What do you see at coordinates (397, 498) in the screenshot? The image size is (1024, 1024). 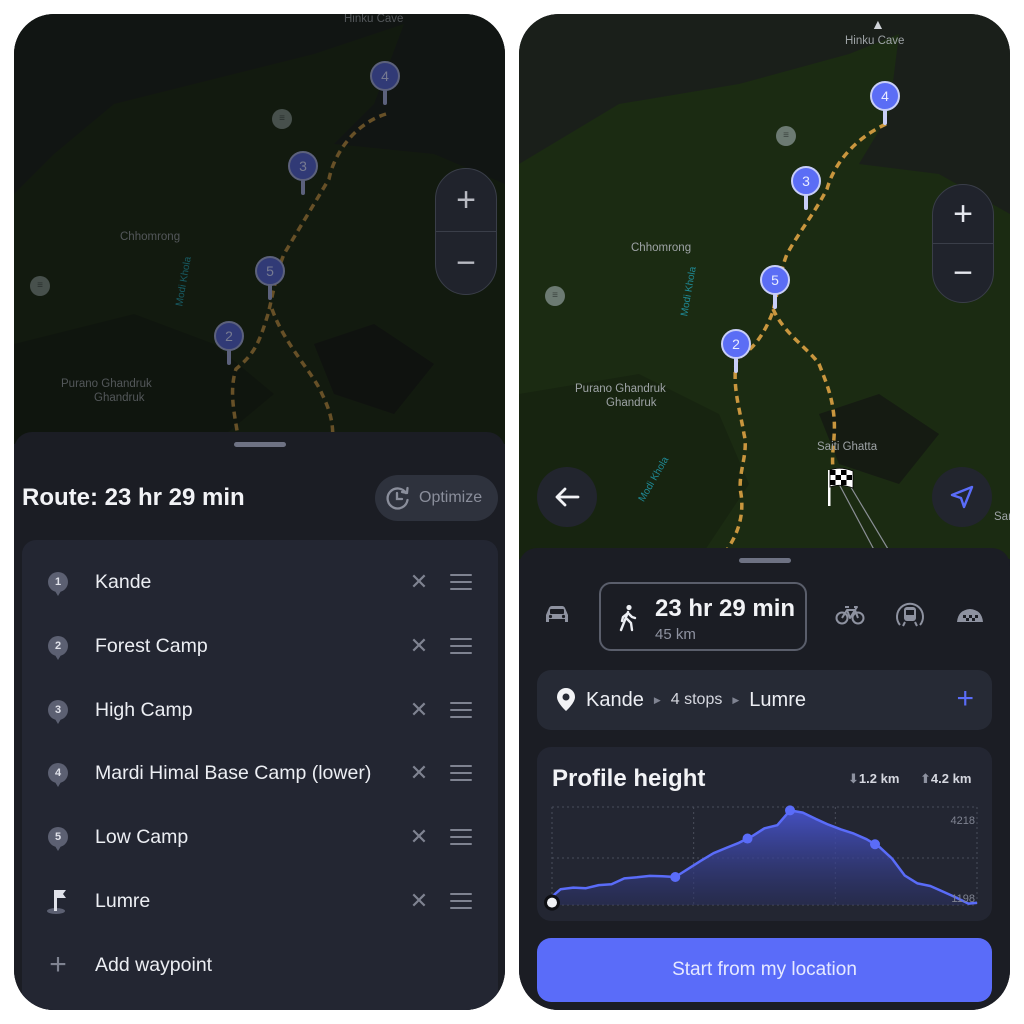 I see `optimize-clock-icon` at bounding box center [397, 498].